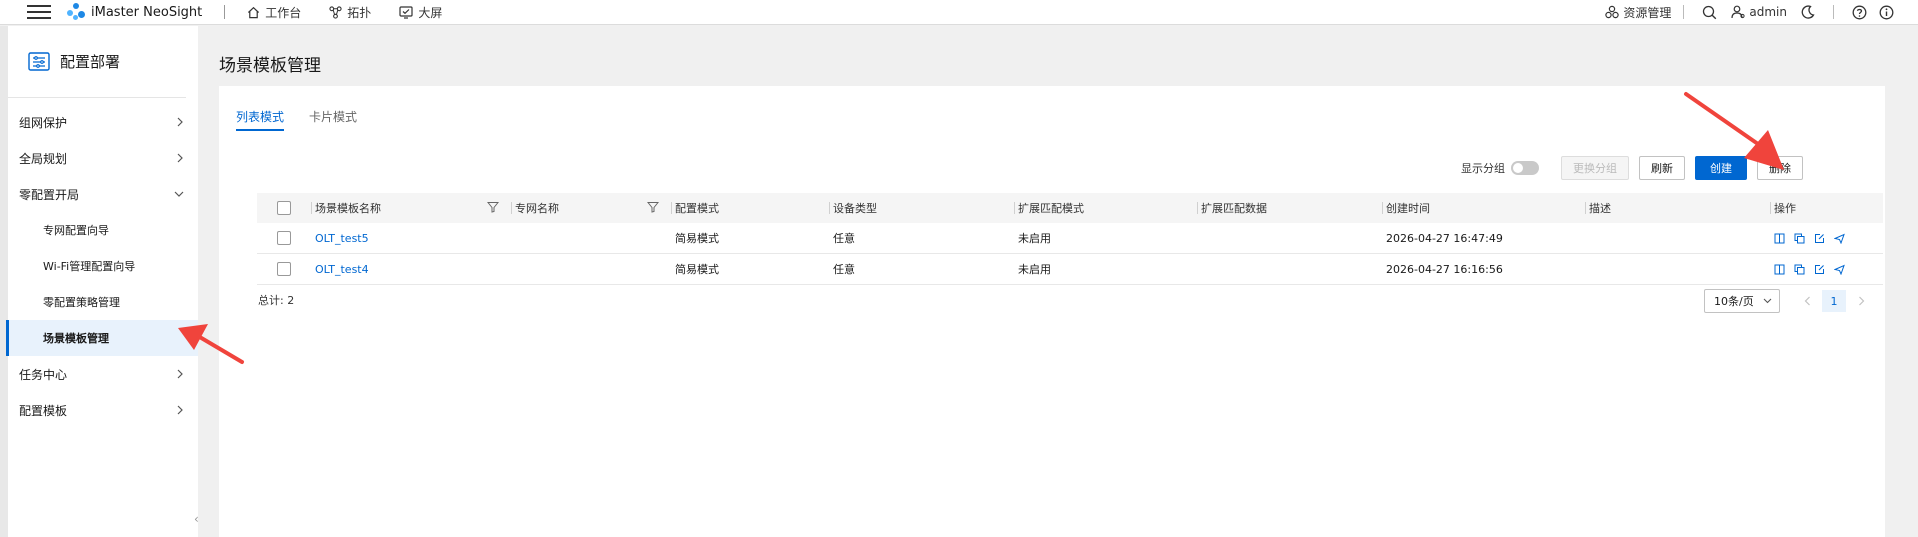 The width and height of the screenshot is (1918, 537). Describe the element at coordinates (1595, 168) in the screenshot. I see `change-group-button: 更换分组` at that location.